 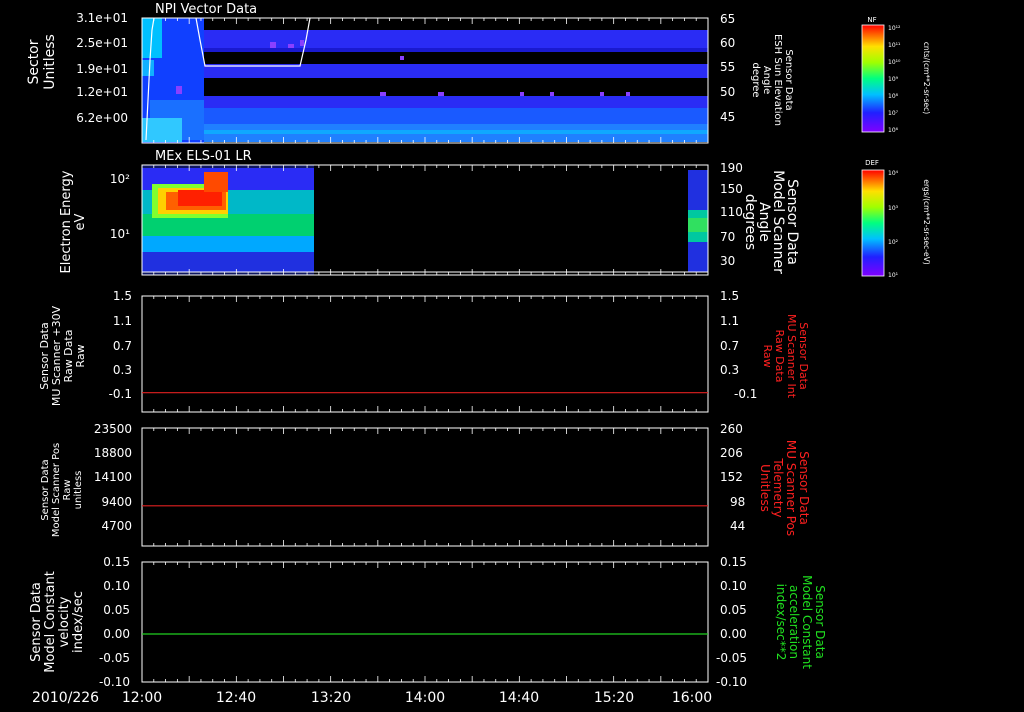 I want to click on panel3-right-tick: 1.1, so click(x=729, y=321).